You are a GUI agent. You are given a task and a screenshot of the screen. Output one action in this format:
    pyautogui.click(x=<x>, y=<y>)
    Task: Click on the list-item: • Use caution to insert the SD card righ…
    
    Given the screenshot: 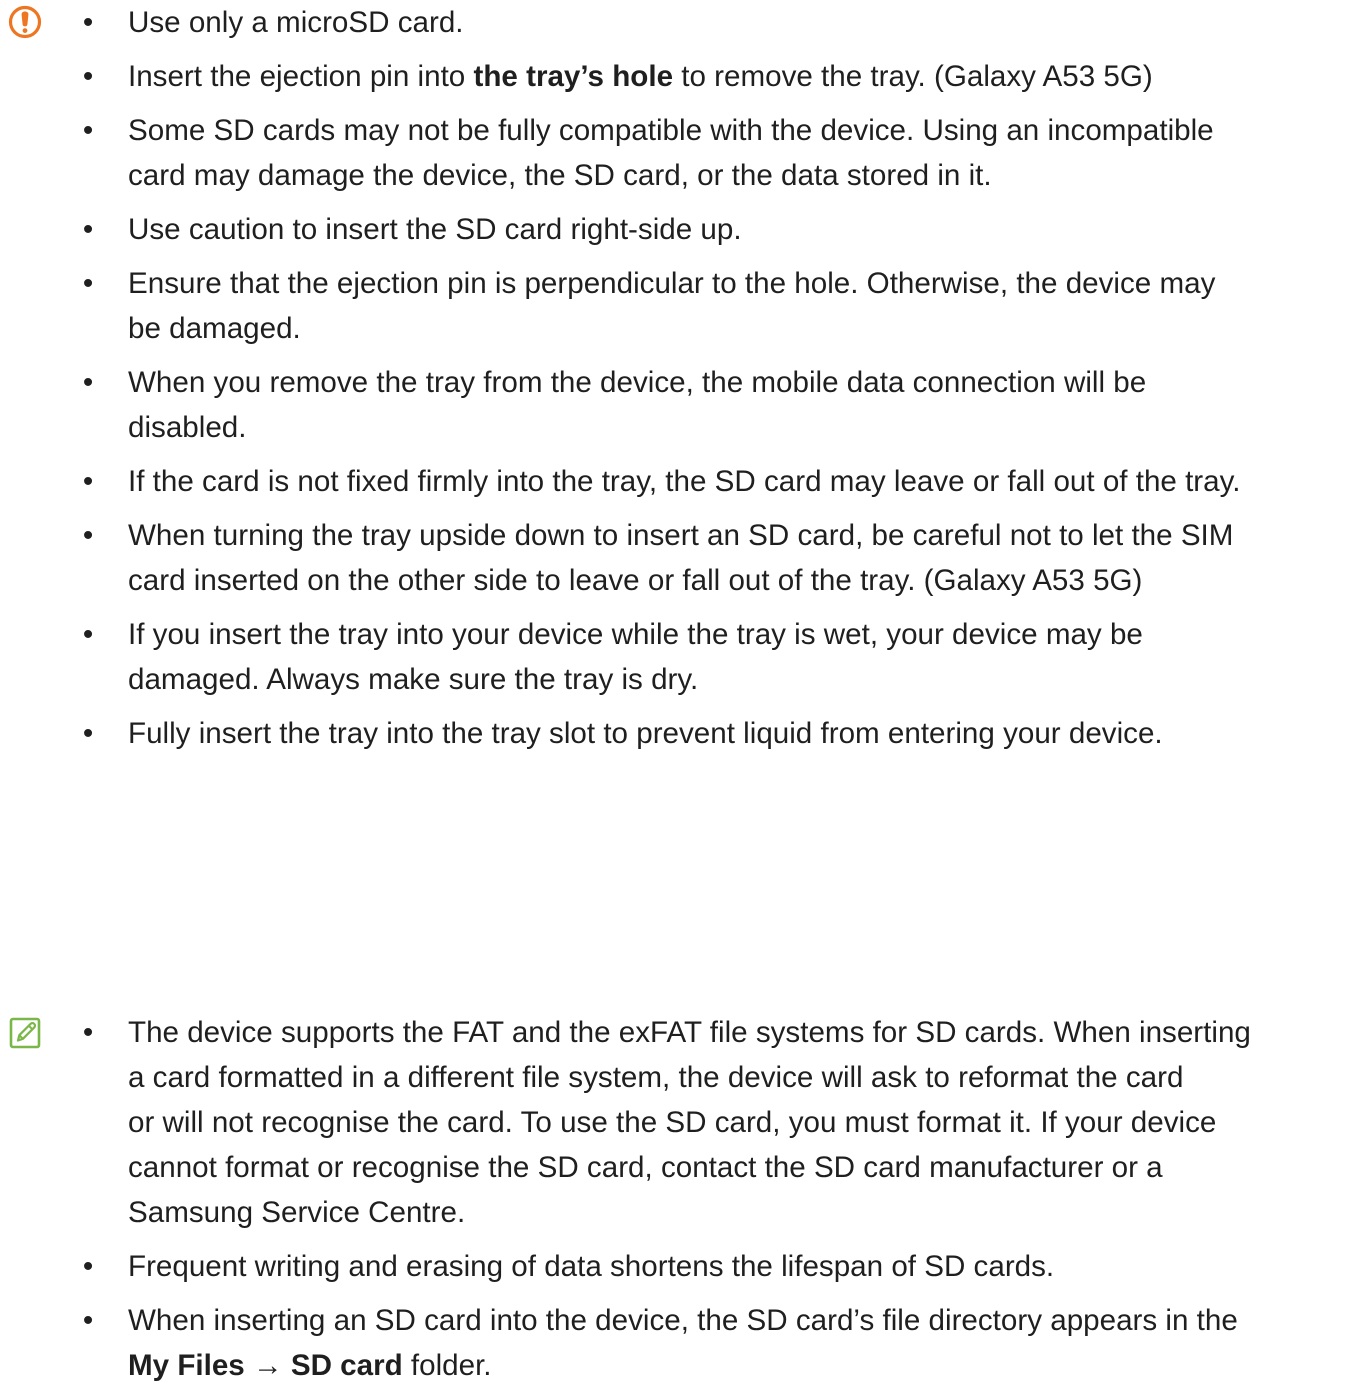 What is the action you would take?
    pyautogui.click(x=713, y=229)
    